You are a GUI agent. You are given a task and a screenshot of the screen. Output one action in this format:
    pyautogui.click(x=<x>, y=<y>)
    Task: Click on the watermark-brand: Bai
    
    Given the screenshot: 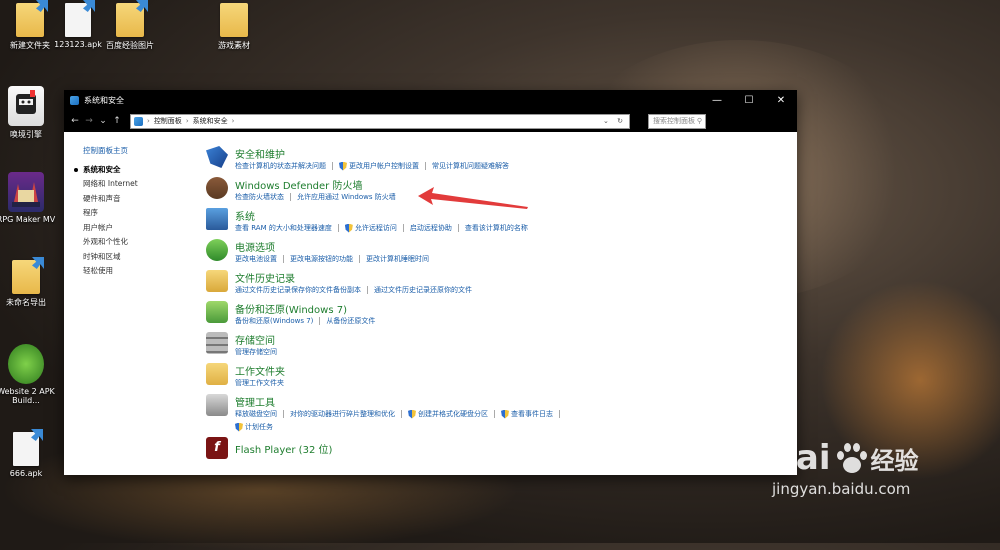 What is the action you would take?
    pyautogui.click(x=800, y=458)
    